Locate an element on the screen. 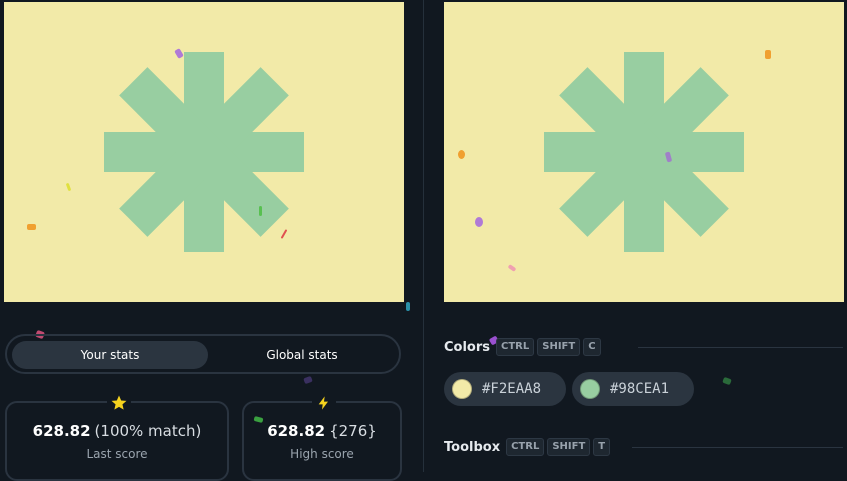  last-score-card: 628.82 (100% match) Last score is located at coordinates (117, 436).